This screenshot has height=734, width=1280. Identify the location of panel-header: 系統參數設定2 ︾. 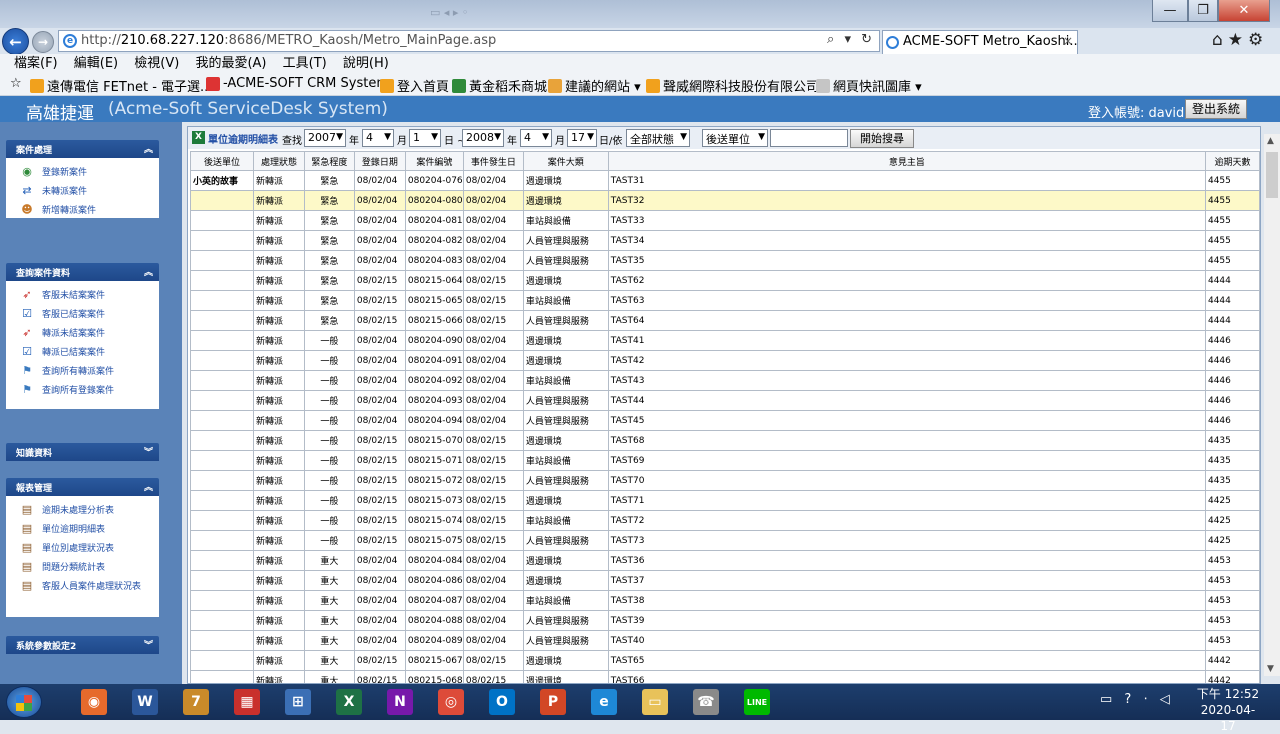
(82, 645).